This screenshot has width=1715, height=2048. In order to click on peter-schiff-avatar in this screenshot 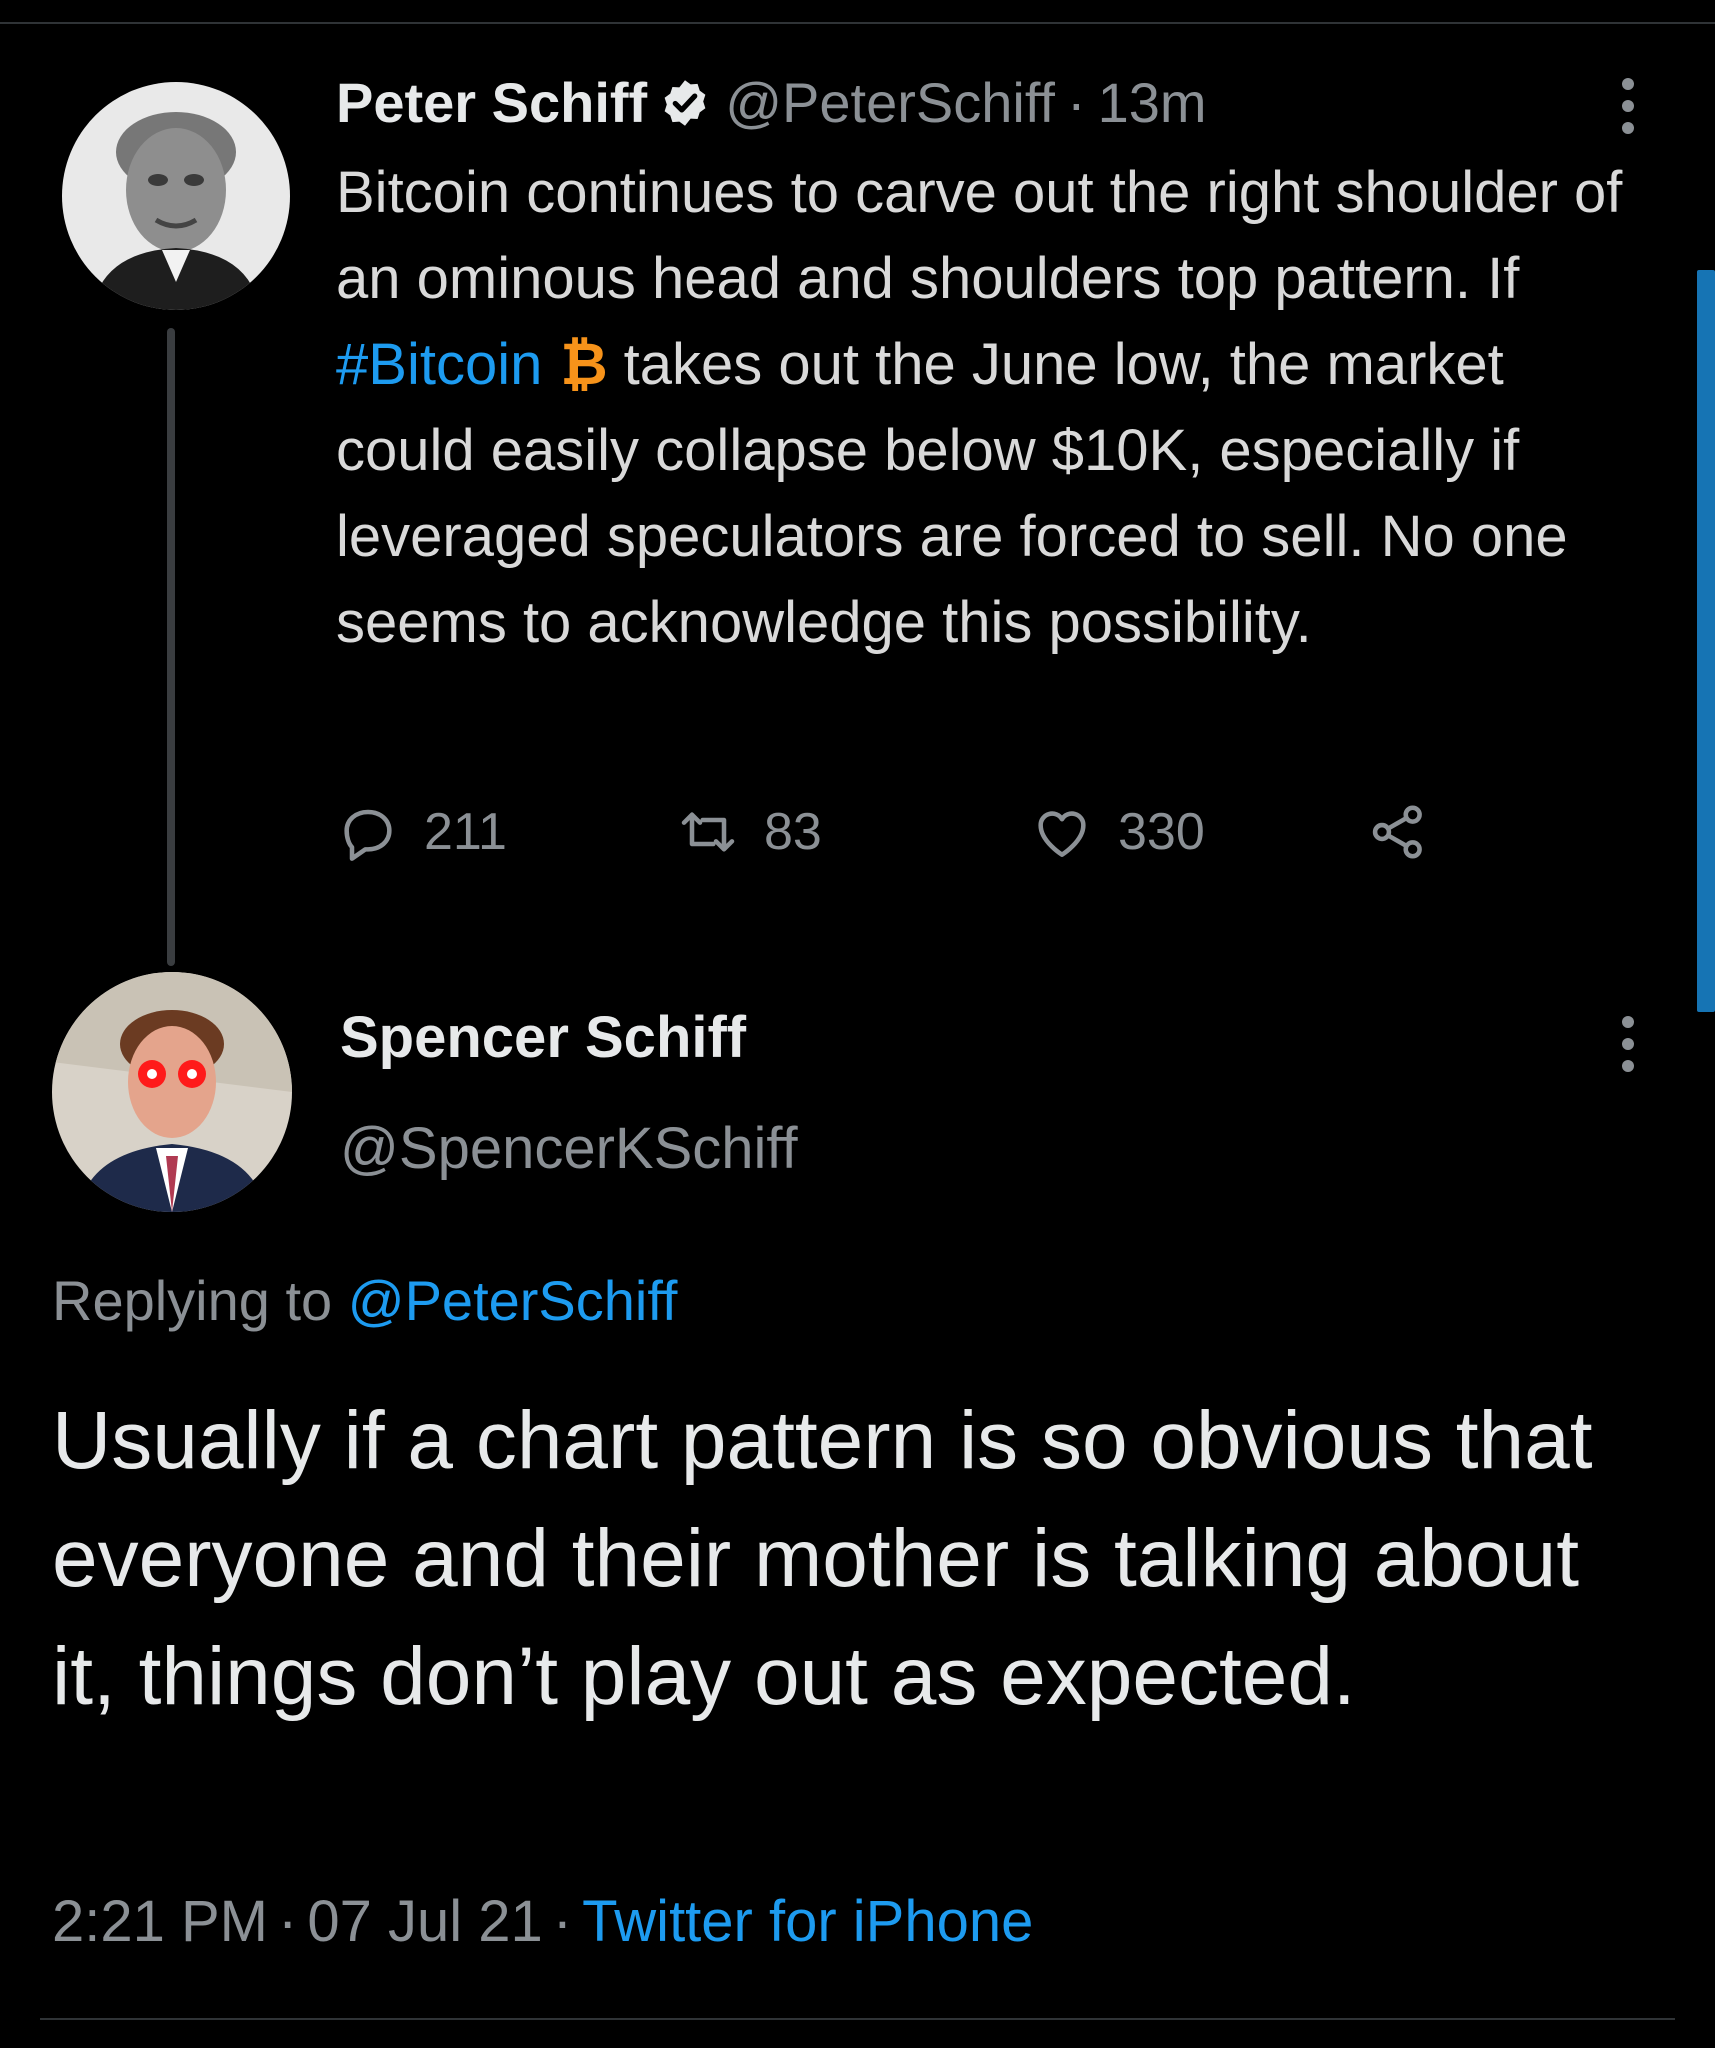, I will do `click(176, 196)`.